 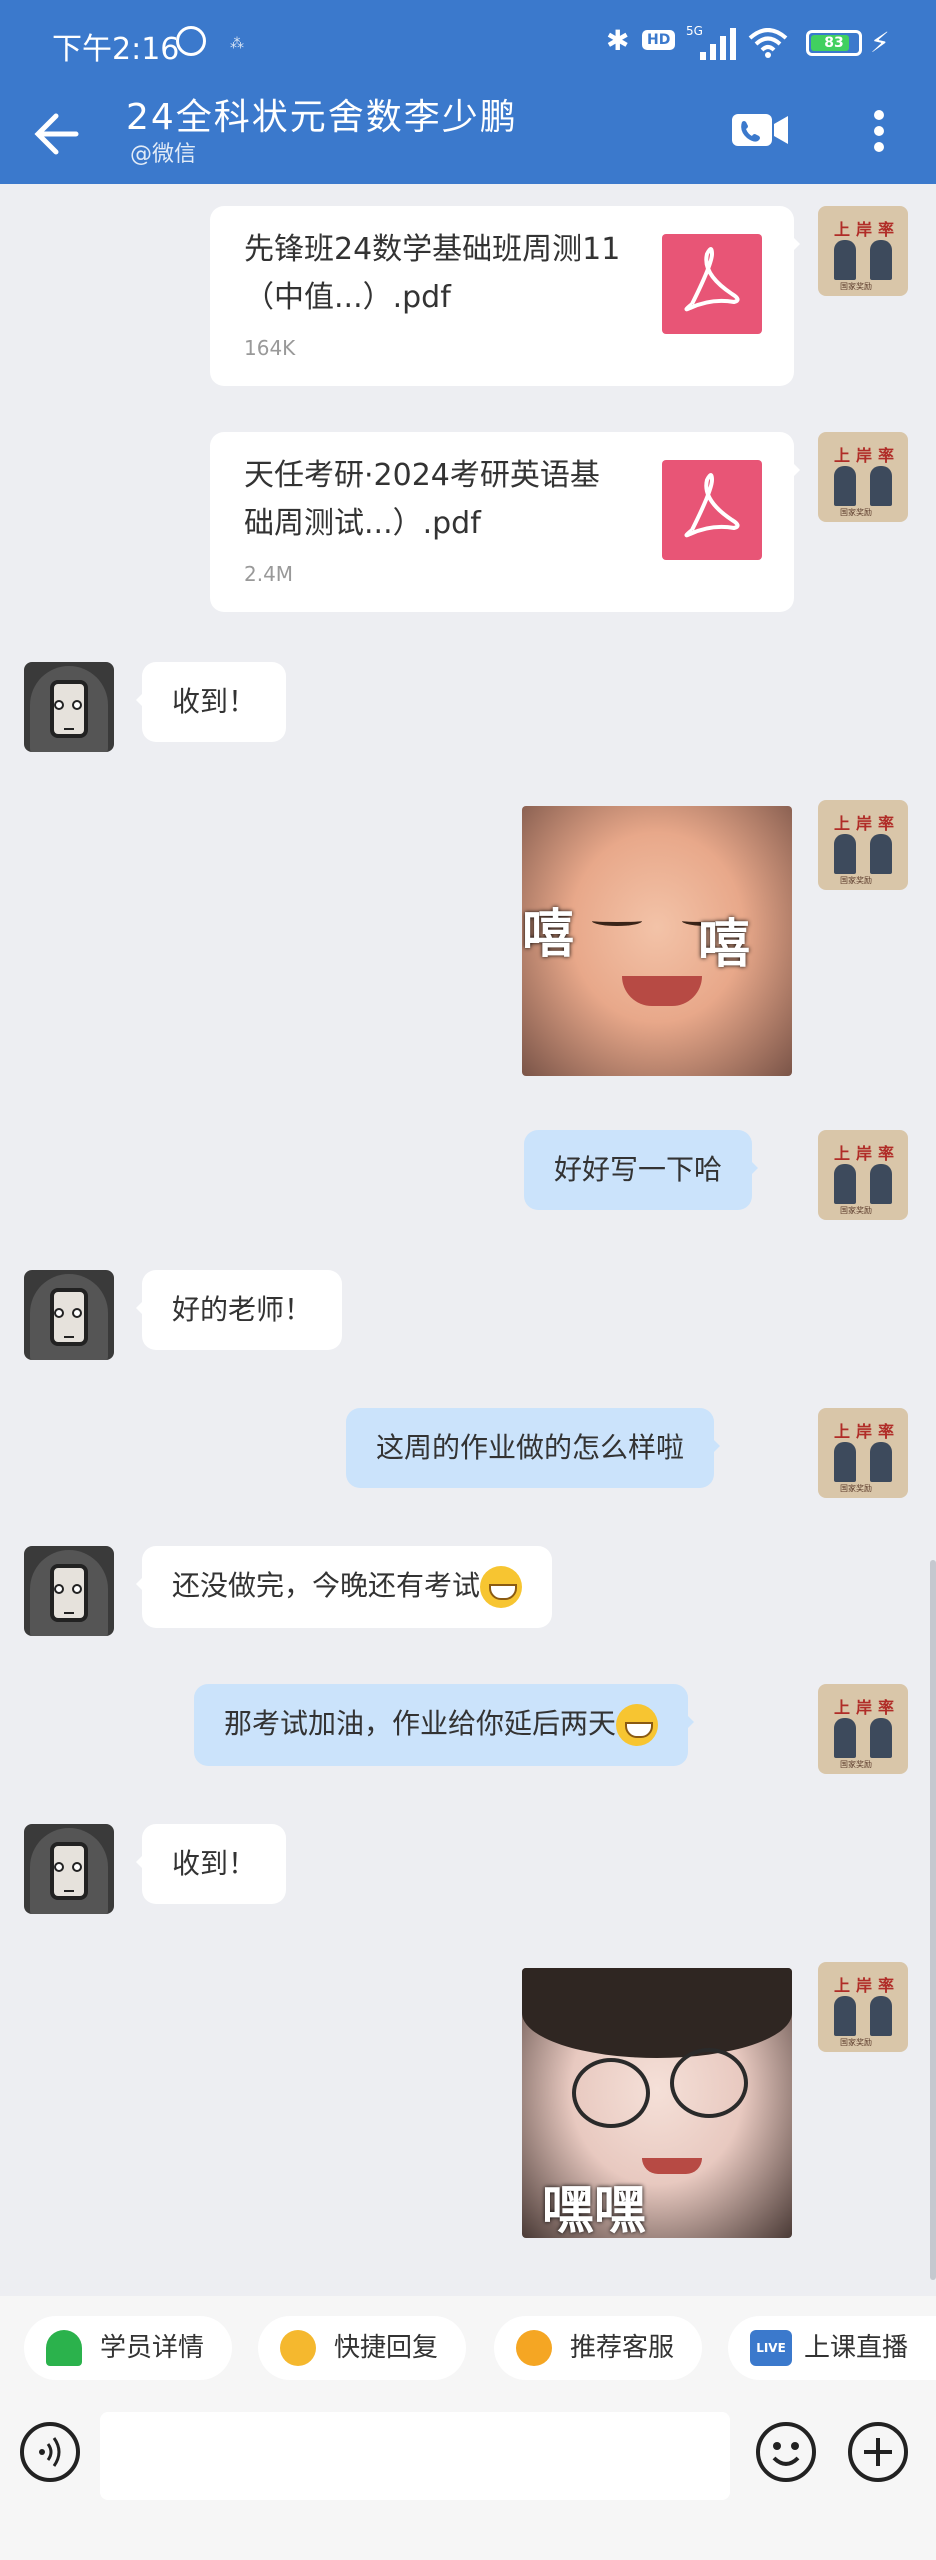 I want to click on charging-icon: ⚡, so click(x=880, y=42).